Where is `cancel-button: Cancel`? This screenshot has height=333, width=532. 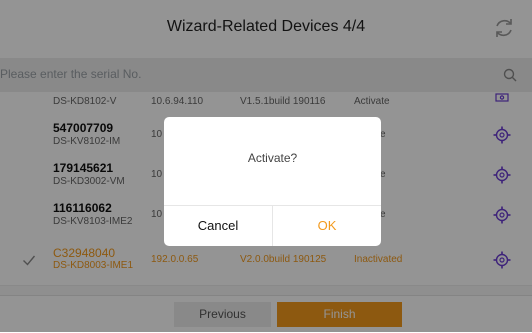 cancel-button: Cancel is located at coordinates (218, 226).